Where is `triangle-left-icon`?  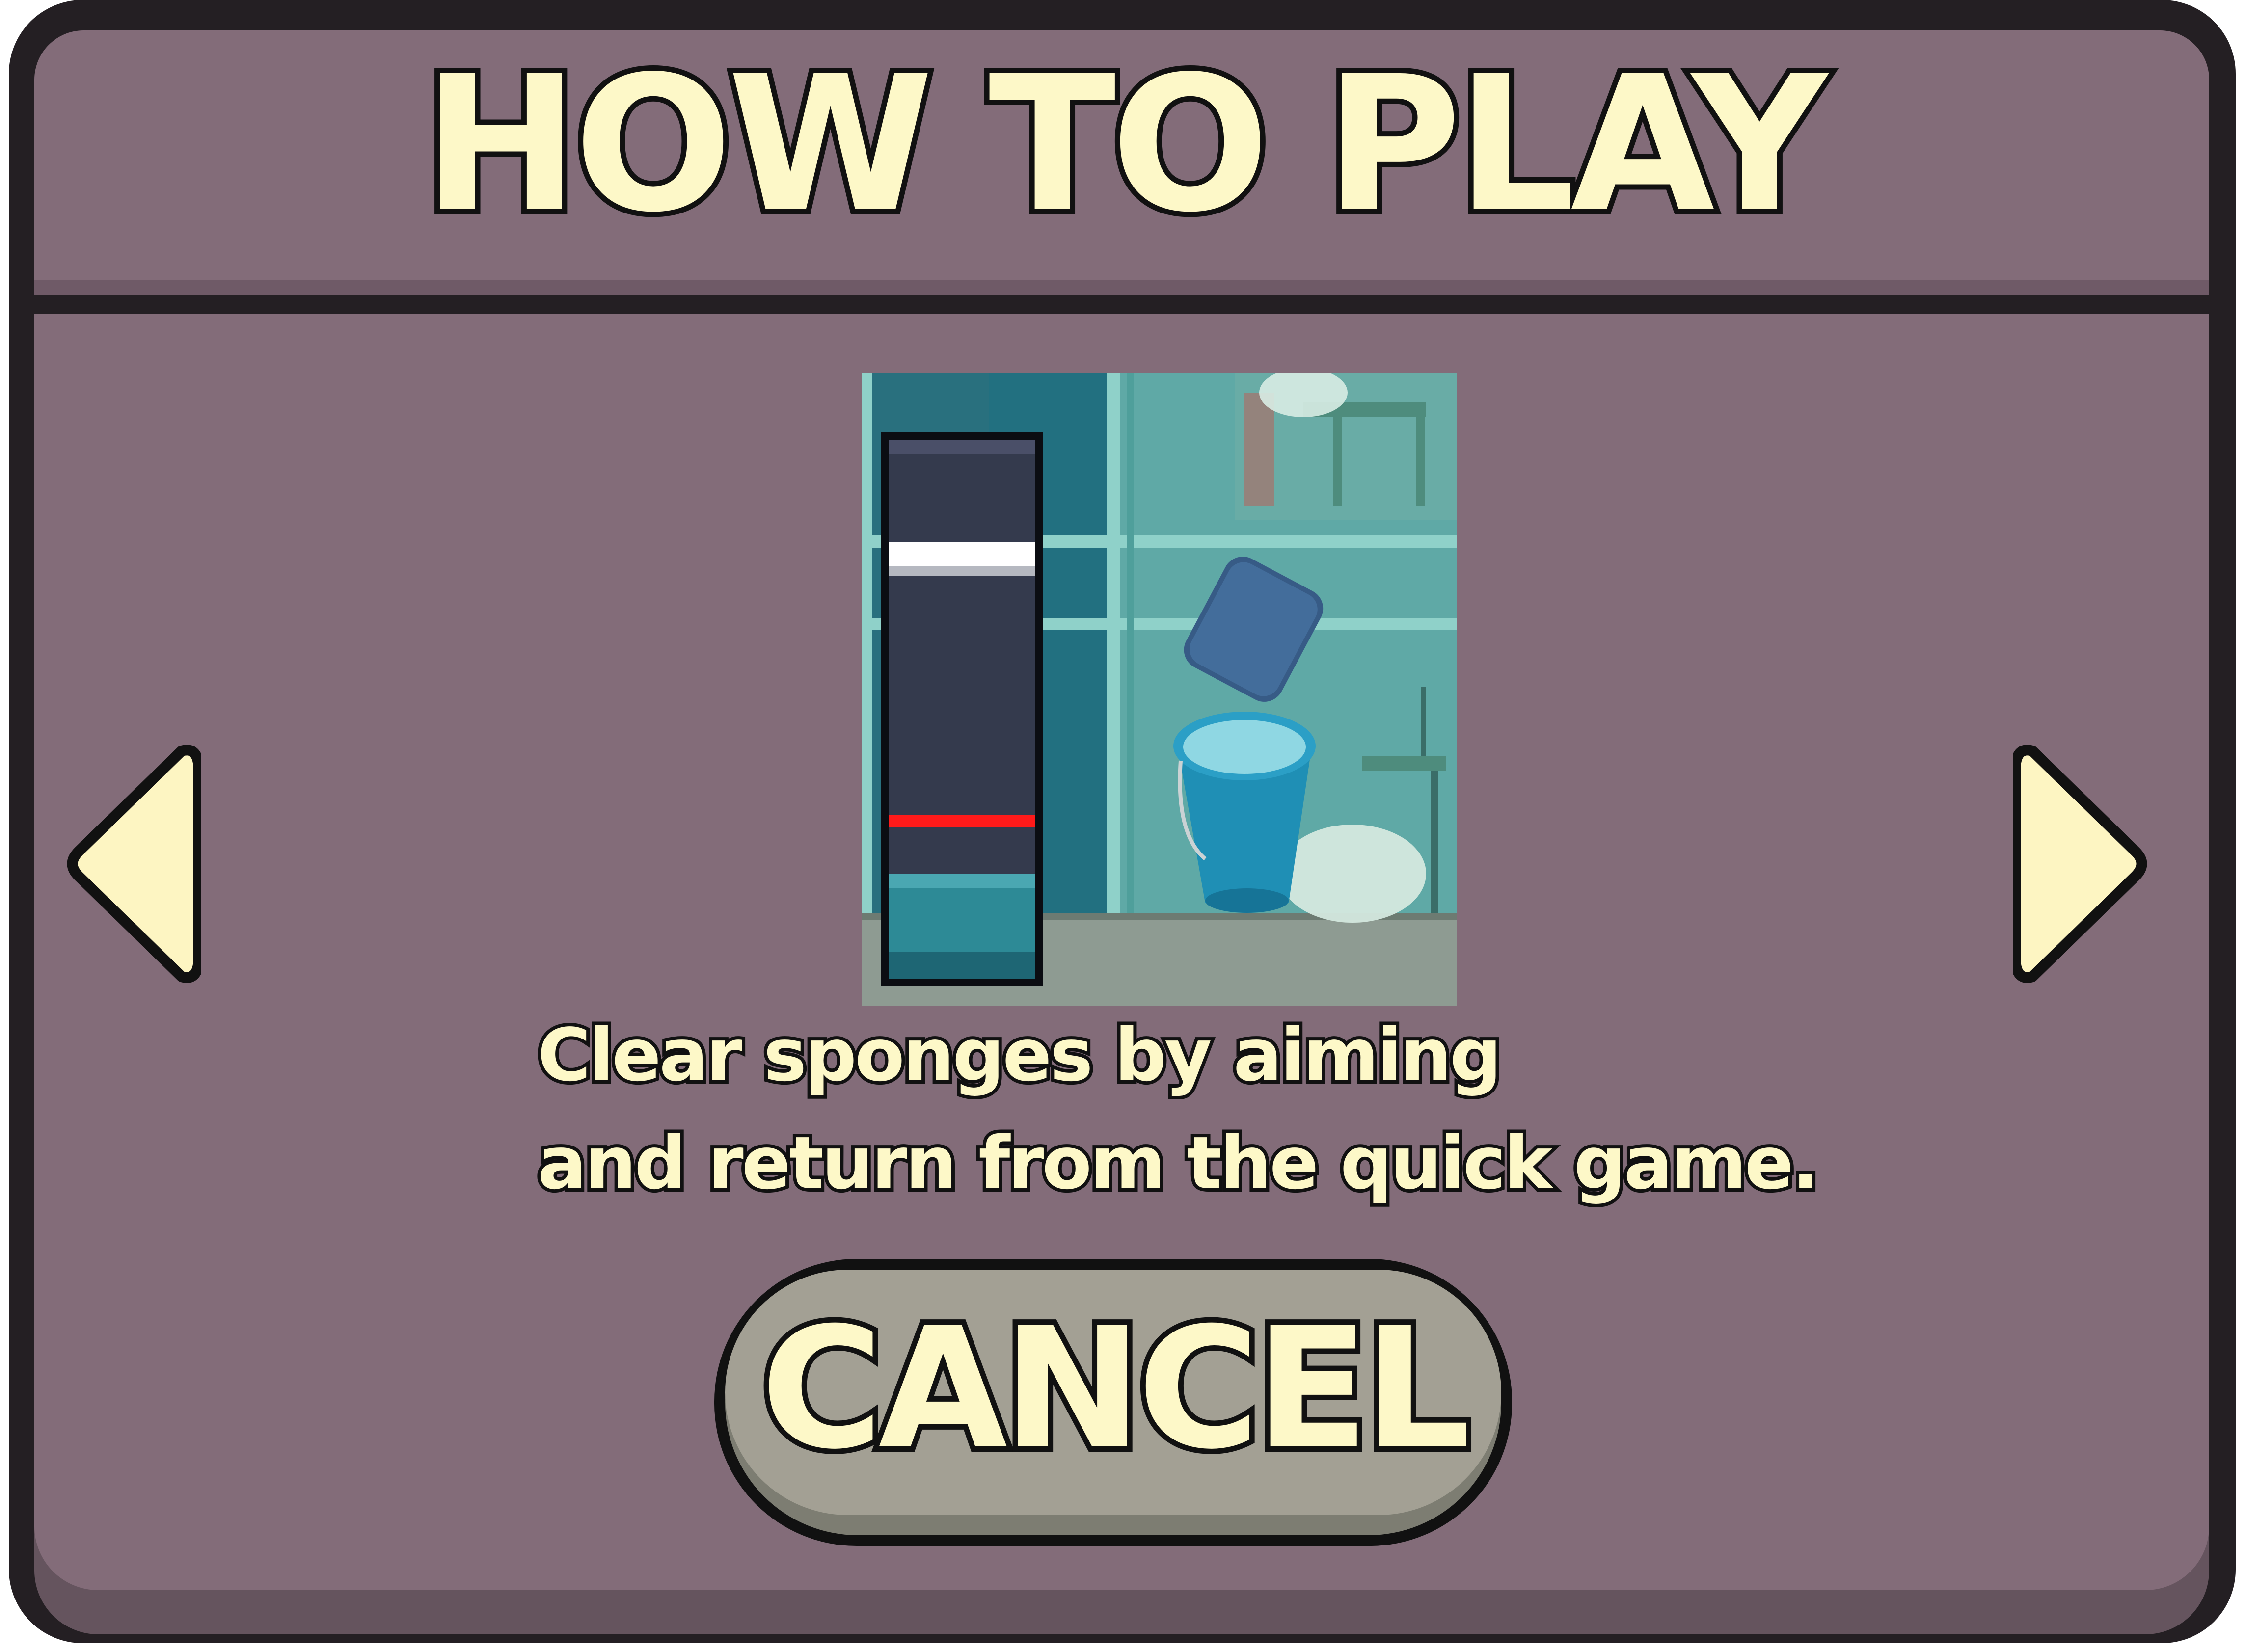
triangle-left-icon is located at coordinates (134, 864).